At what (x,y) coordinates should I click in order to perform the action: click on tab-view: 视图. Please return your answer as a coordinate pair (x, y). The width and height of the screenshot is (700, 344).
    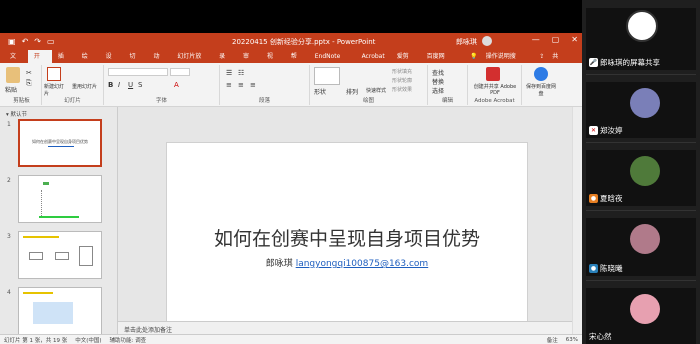
    Looking at the image, I should click on (273, 61).